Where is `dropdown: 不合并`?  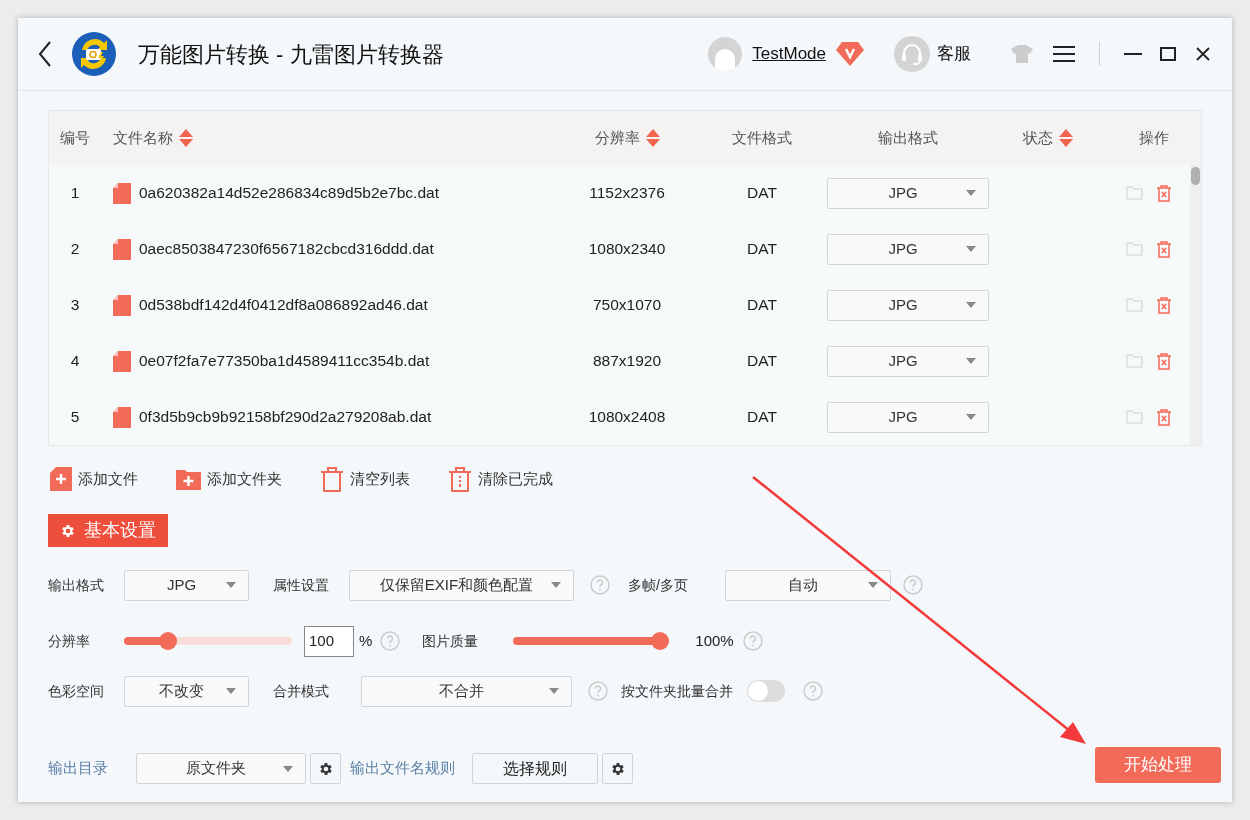 dropdown: 不合并 is located at coordinates (466, 691).